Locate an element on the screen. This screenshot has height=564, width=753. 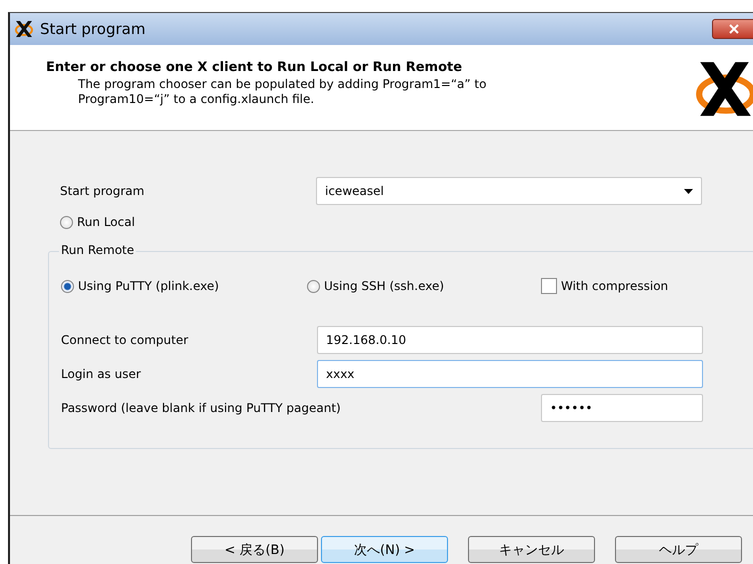
method-radio: Using PuTTY (plink.exe) is located at coordinates (184, 286).